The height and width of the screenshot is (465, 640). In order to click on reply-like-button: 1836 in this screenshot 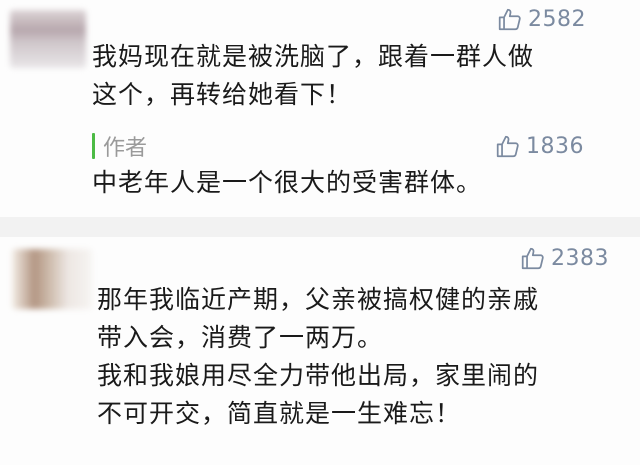, I will do `click(539, 146)`.